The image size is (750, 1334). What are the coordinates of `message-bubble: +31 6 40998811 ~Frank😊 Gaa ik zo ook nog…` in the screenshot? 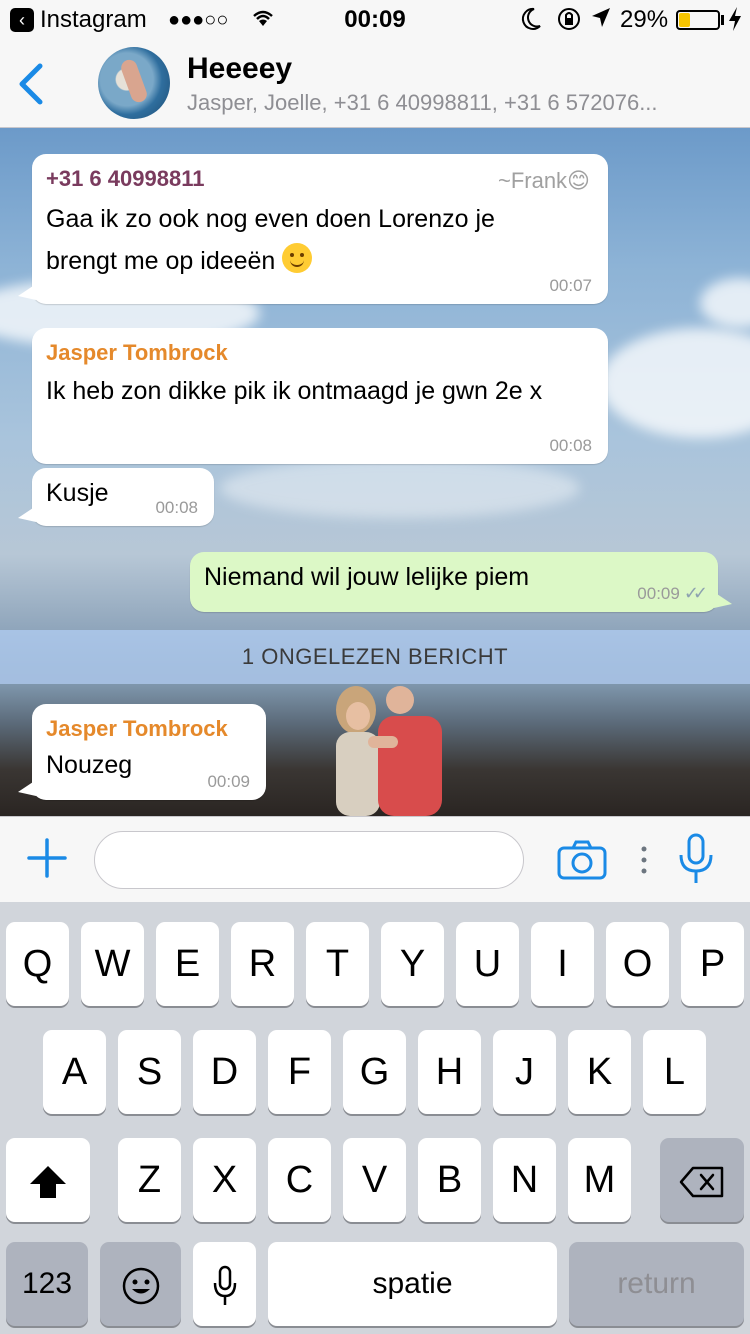 It's located at (313, 229).